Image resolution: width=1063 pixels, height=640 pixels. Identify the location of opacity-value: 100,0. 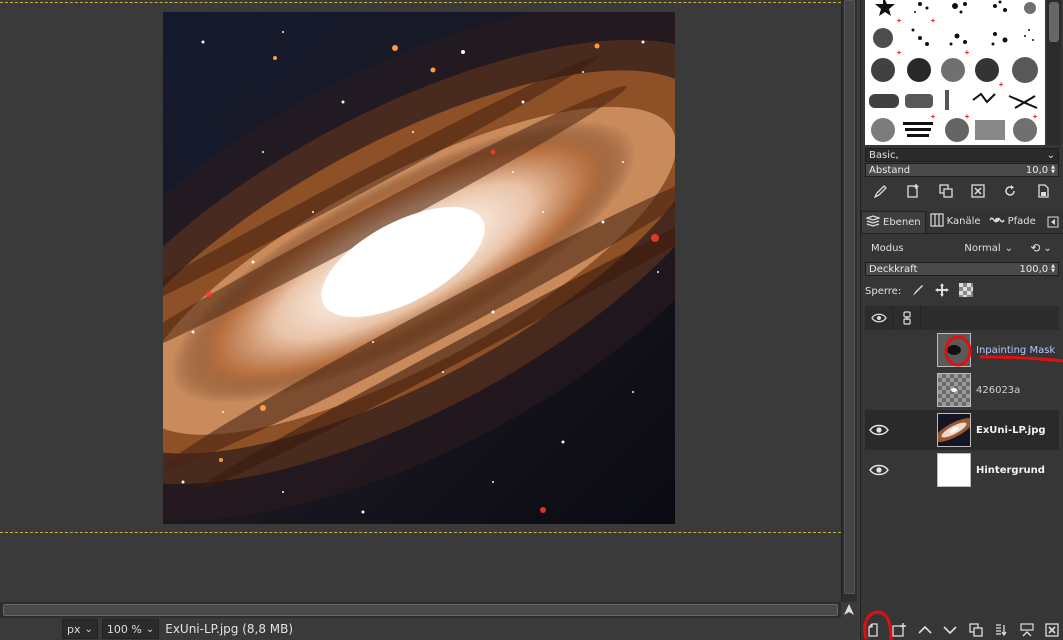
(1034, 269).